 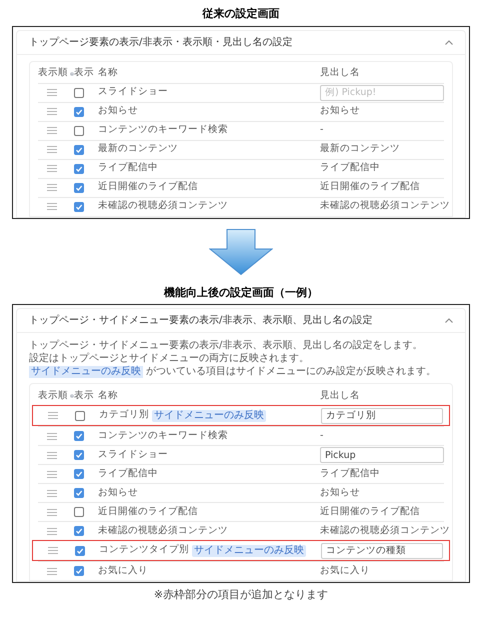 I want to click on heading-input: 例) Pickup!, so click(x=382, y=92).